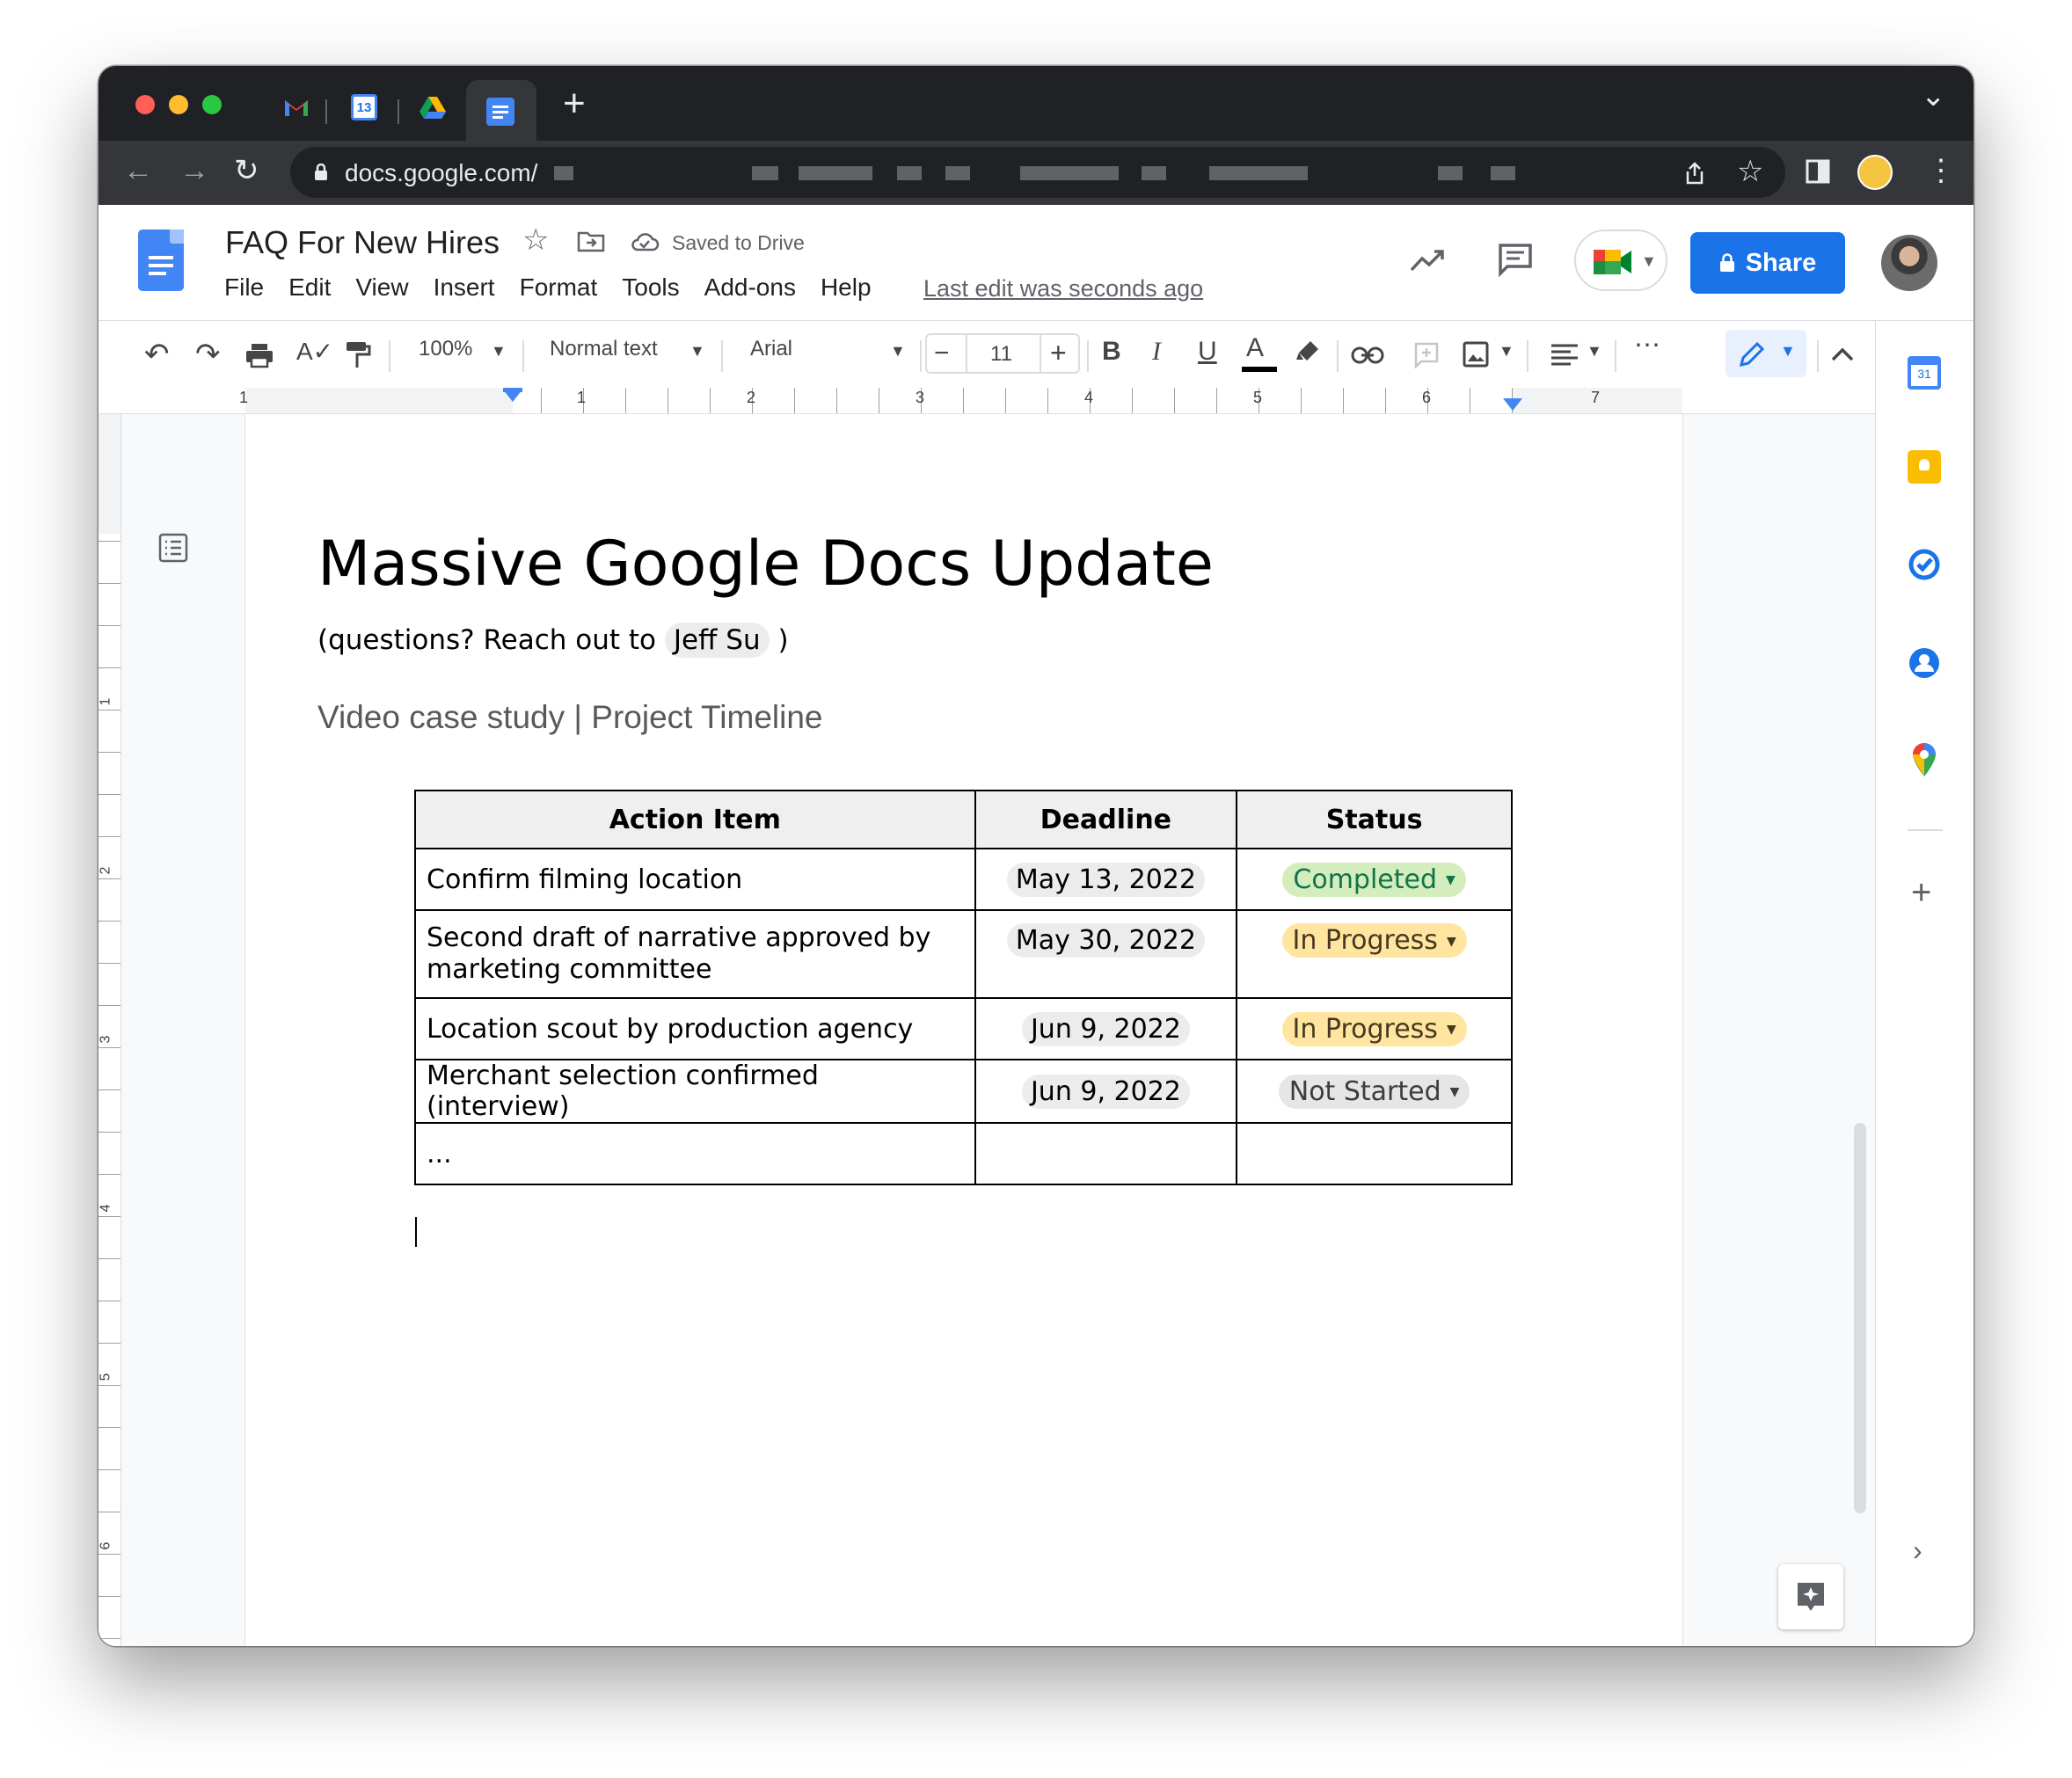 This screenshot has height=1778, width=2072. Describe the element at coordinates (695, 880) in the screenshot. I see `action-item-cell: Confirm filming location` at that location.